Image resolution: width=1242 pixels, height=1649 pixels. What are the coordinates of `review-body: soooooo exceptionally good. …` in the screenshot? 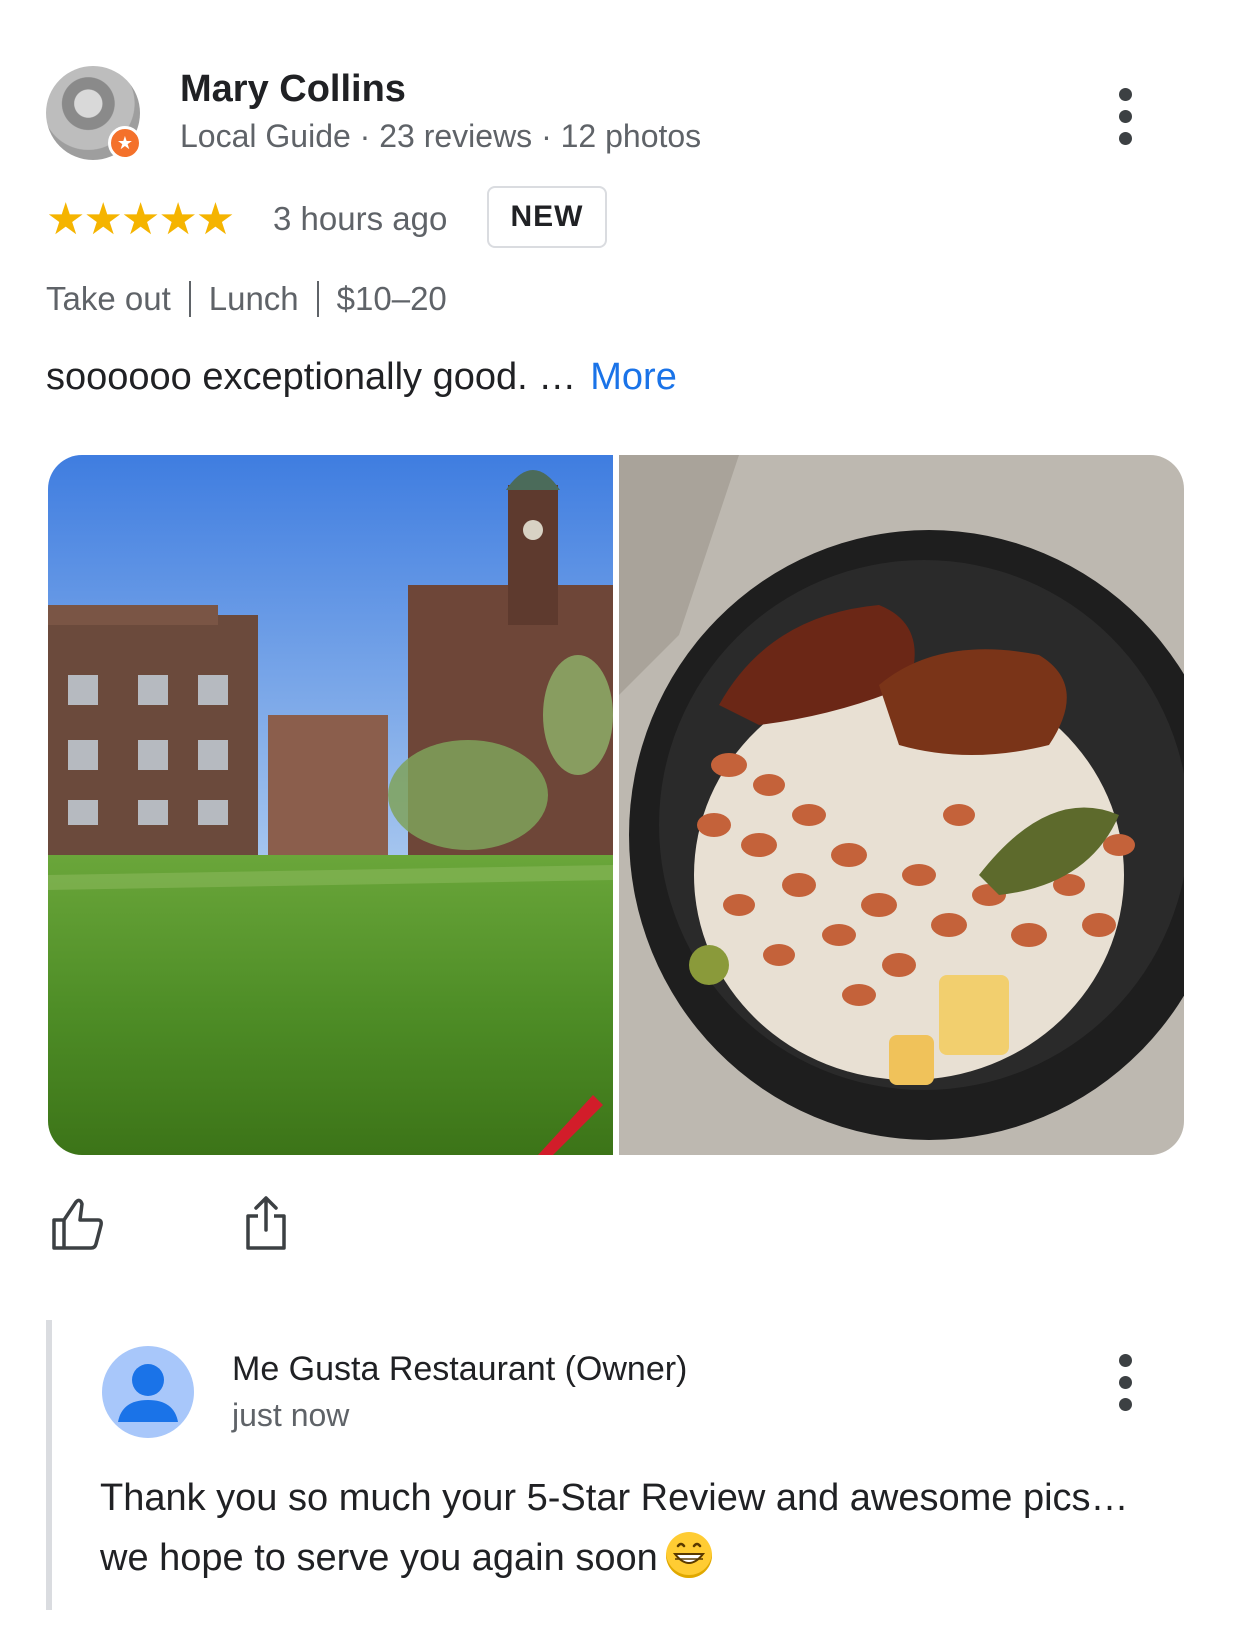 It's located at (311, 377).